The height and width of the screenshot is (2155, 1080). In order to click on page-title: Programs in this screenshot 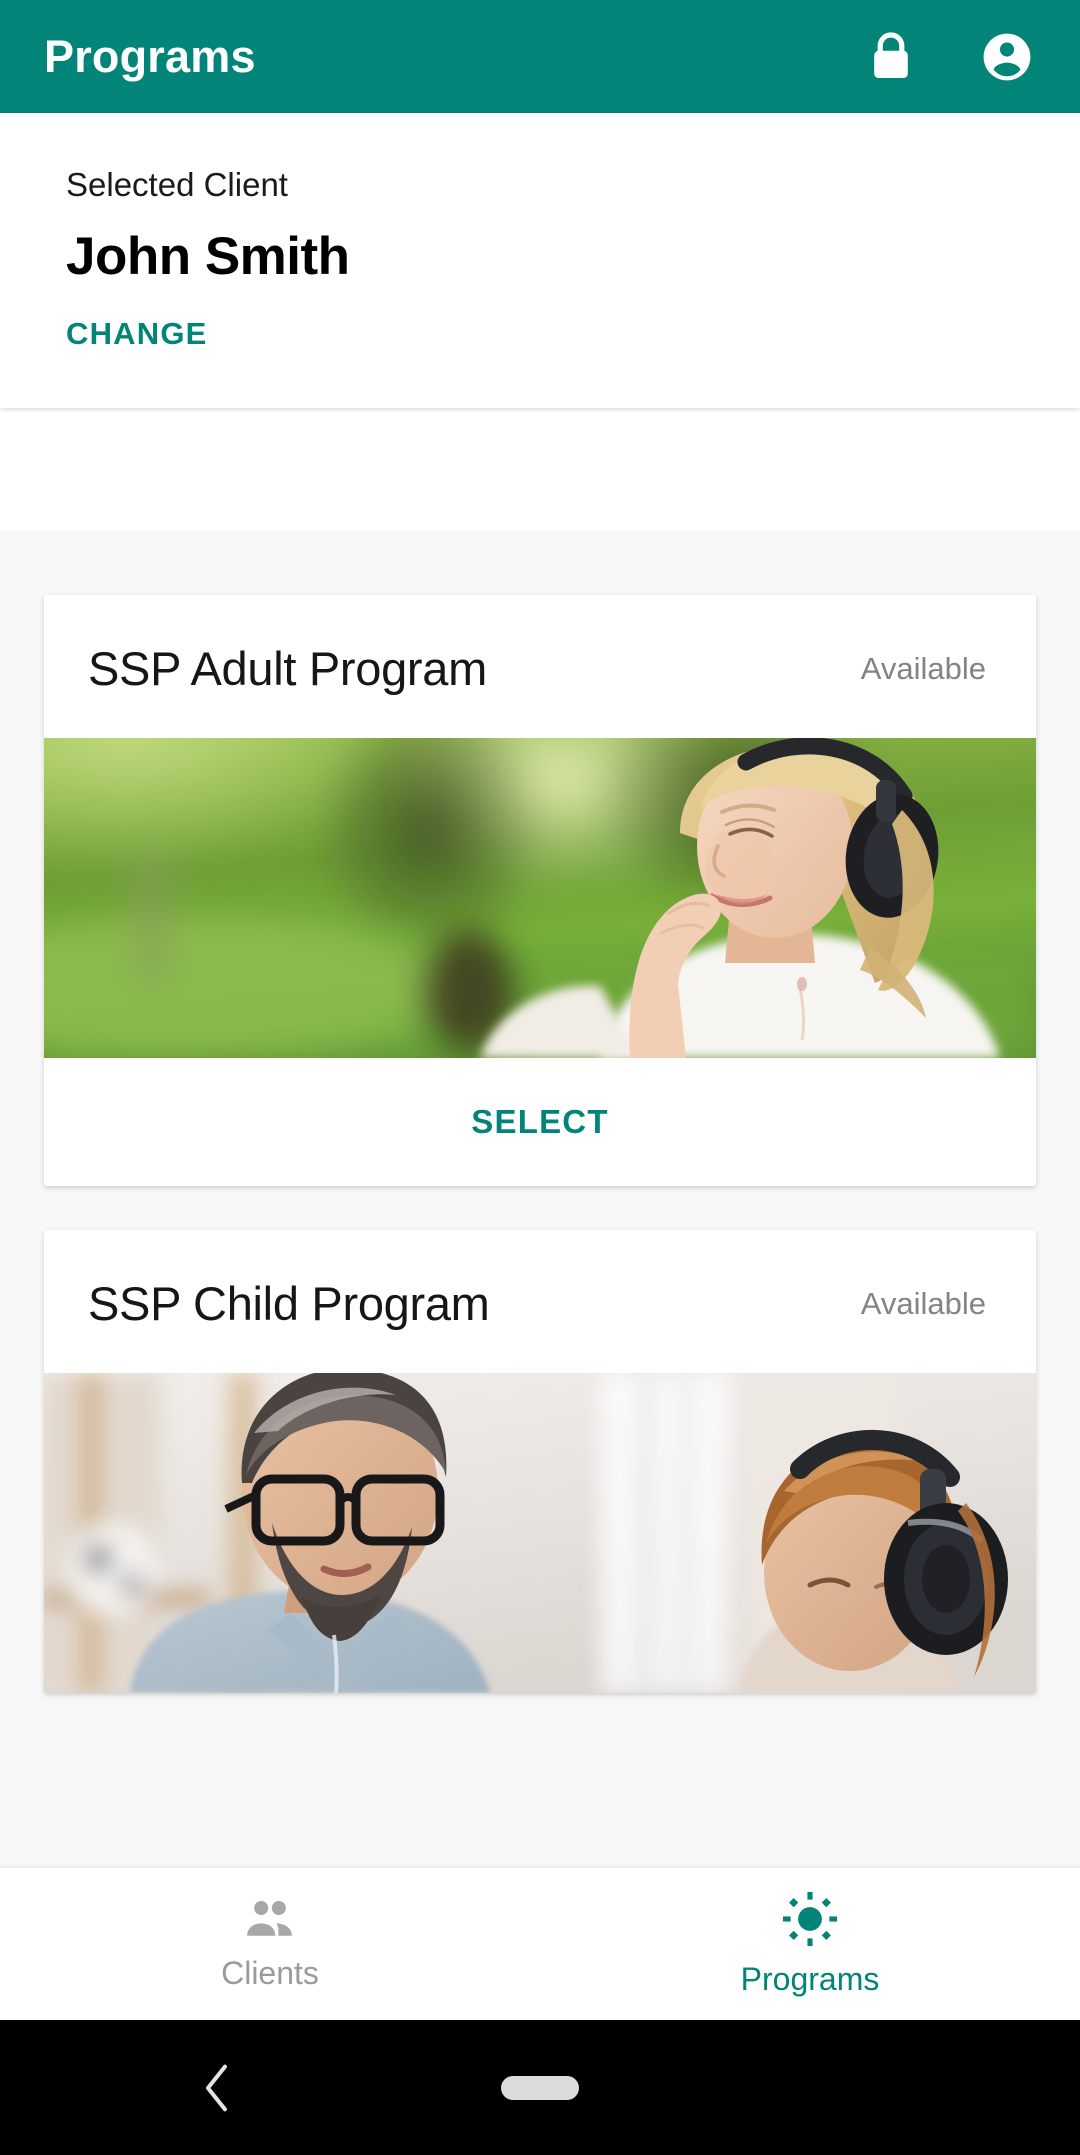, I will do `click(150, 56)`.